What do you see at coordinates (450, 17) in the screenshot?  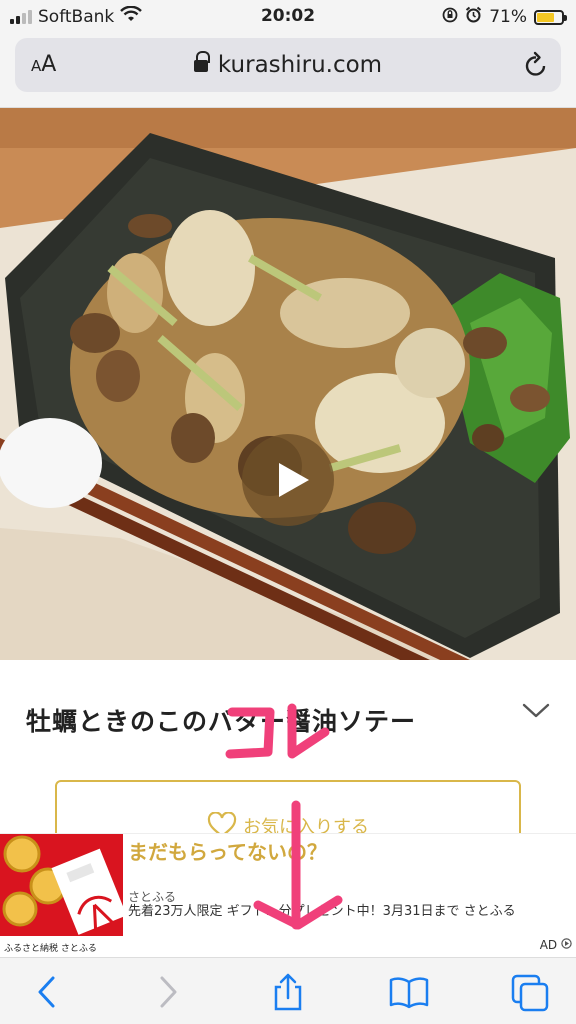 I see `orientation-lock-icon` at bounding box center [450, 17].